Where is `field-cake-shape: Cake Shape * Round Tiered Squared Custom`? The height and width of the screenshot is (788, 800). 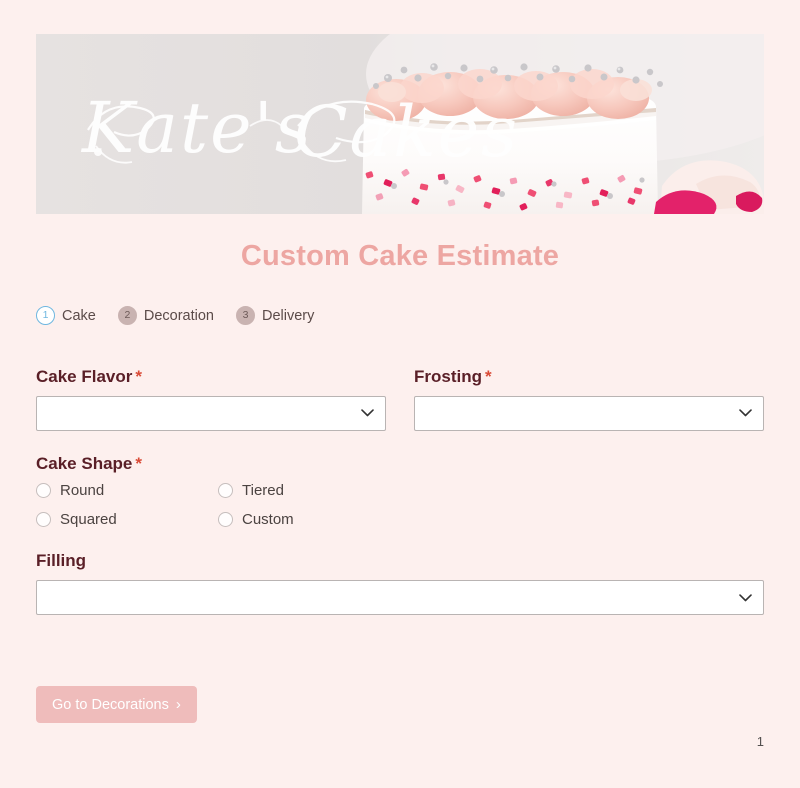
field-cake-shape: Cake Shape * Round Tiered Squared Custom is located at coordinates (400, 490).